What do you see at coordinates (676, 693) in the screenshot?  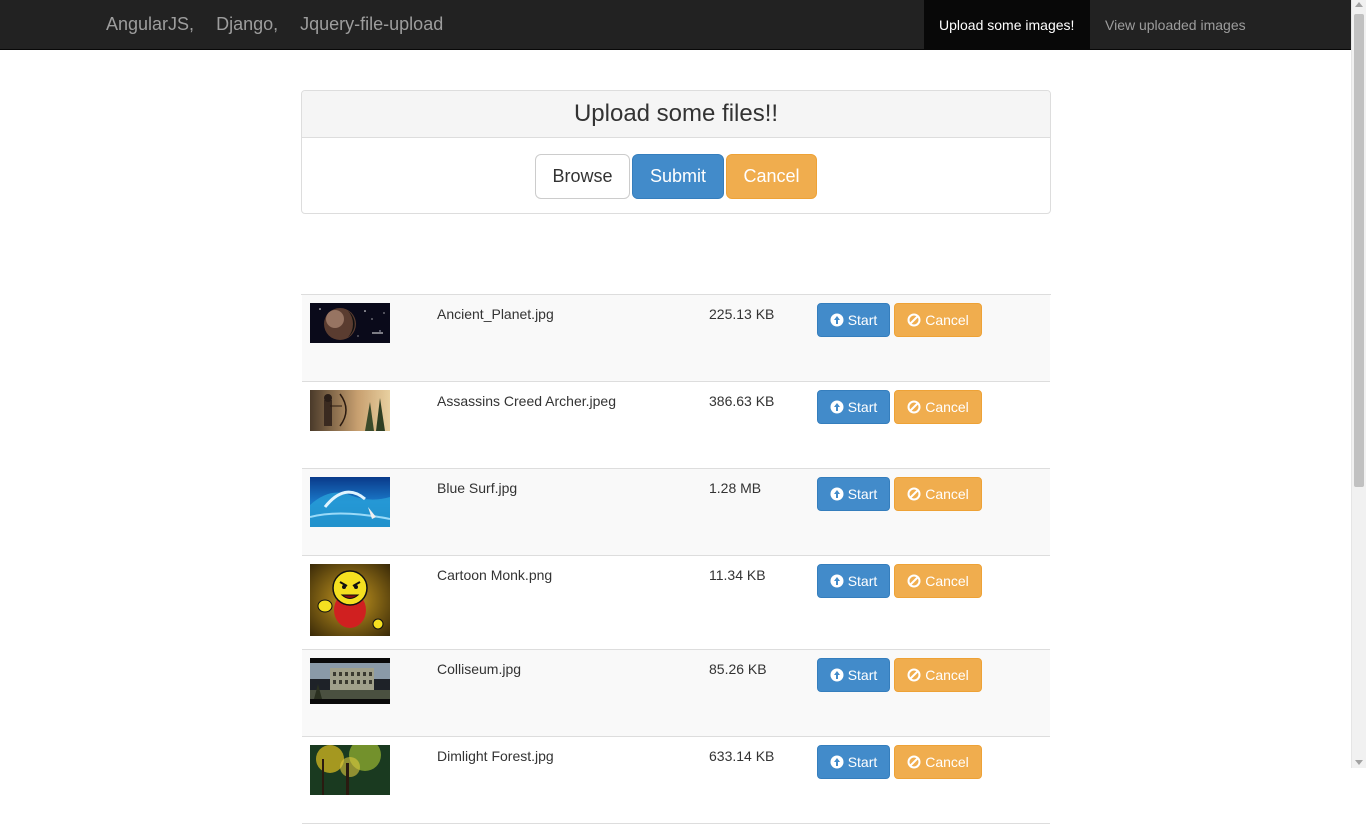 I see `table-row: Colliseum.jpg 85.26 KB Start Cancel` at bounding box center [676, 693].